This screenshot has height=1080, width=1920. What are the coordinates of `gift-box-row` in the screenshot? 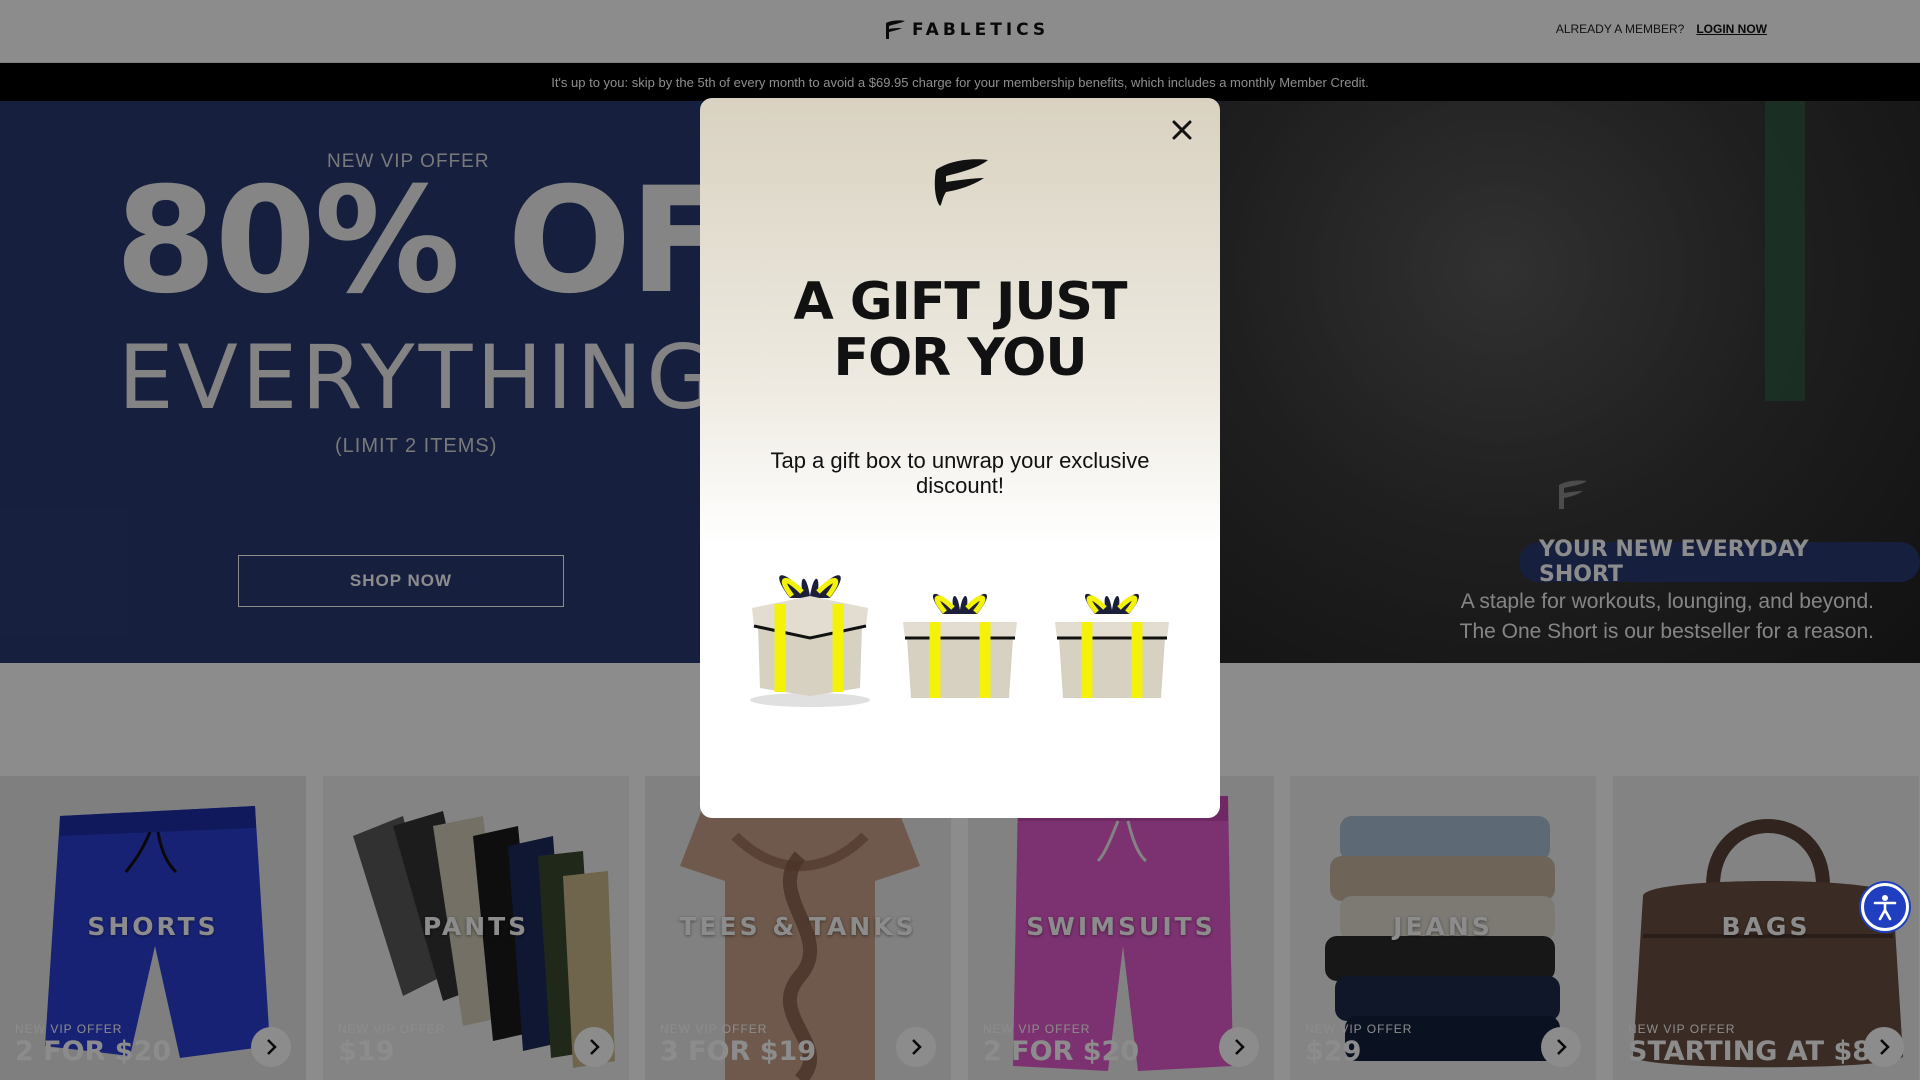 It's located at (960, 643).